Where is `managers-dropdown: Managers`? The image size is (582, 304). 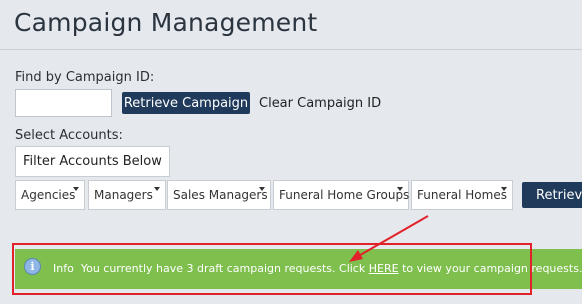 managers-dropdown: Managers is located at coordinates (127, 195).